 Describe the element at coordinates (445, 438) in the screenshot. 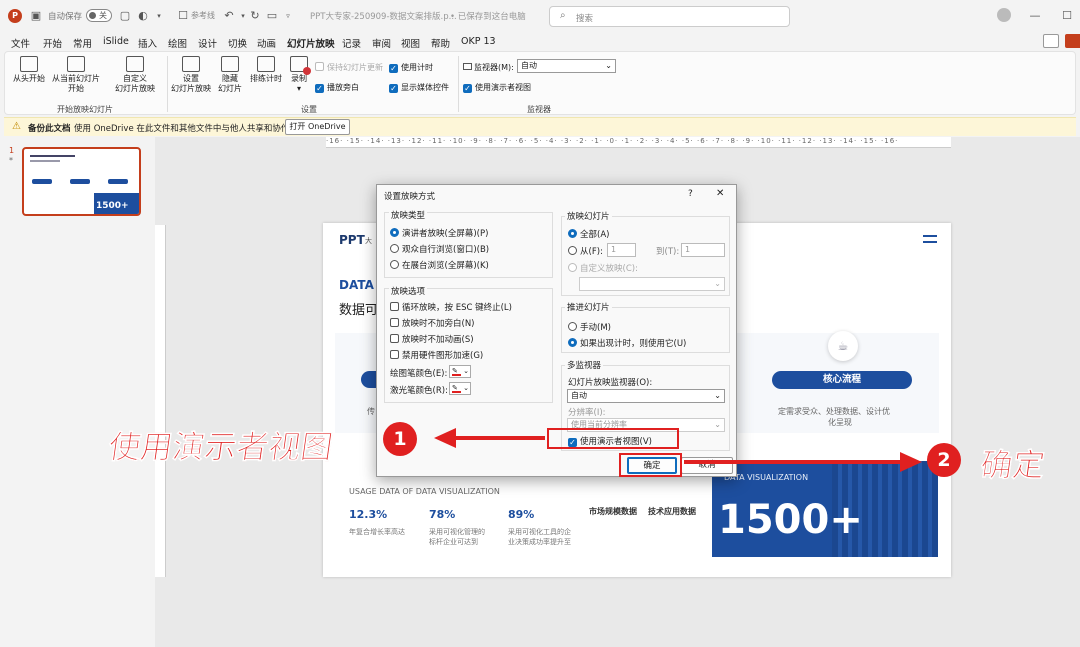

I see `arrow-1-head` at that location.